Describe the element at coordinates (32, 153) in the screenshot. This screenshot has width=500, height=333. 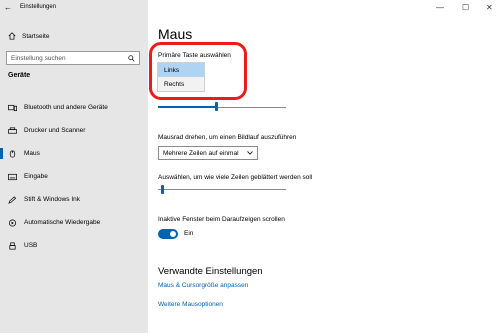
I see `sidebar-item-label: Maus` at that location.